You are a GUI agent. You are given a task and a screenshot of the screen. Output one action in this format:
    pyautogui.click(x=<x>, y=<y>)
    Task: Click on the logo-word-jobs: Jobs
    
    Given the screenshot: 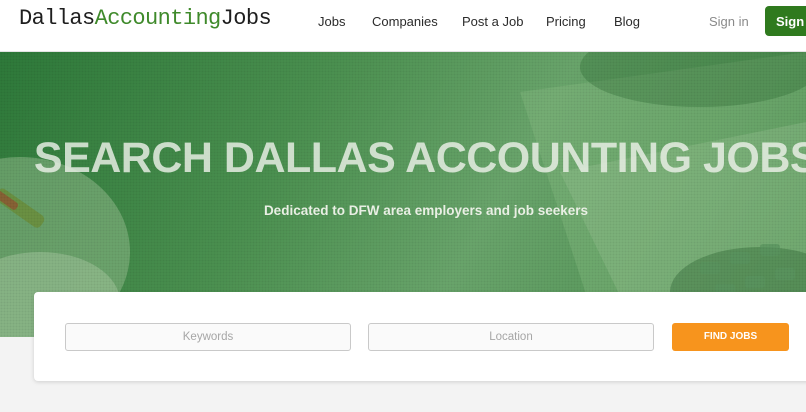 What is the action you would take?
    pyautogui.click(x=246, y=18)
    